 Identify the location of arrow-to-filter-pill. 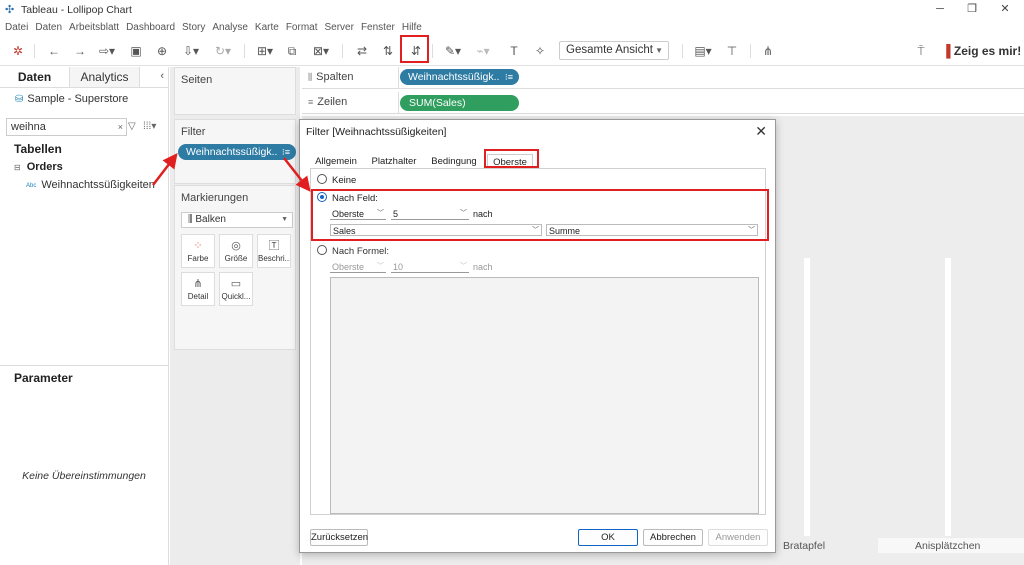
(165, 169).